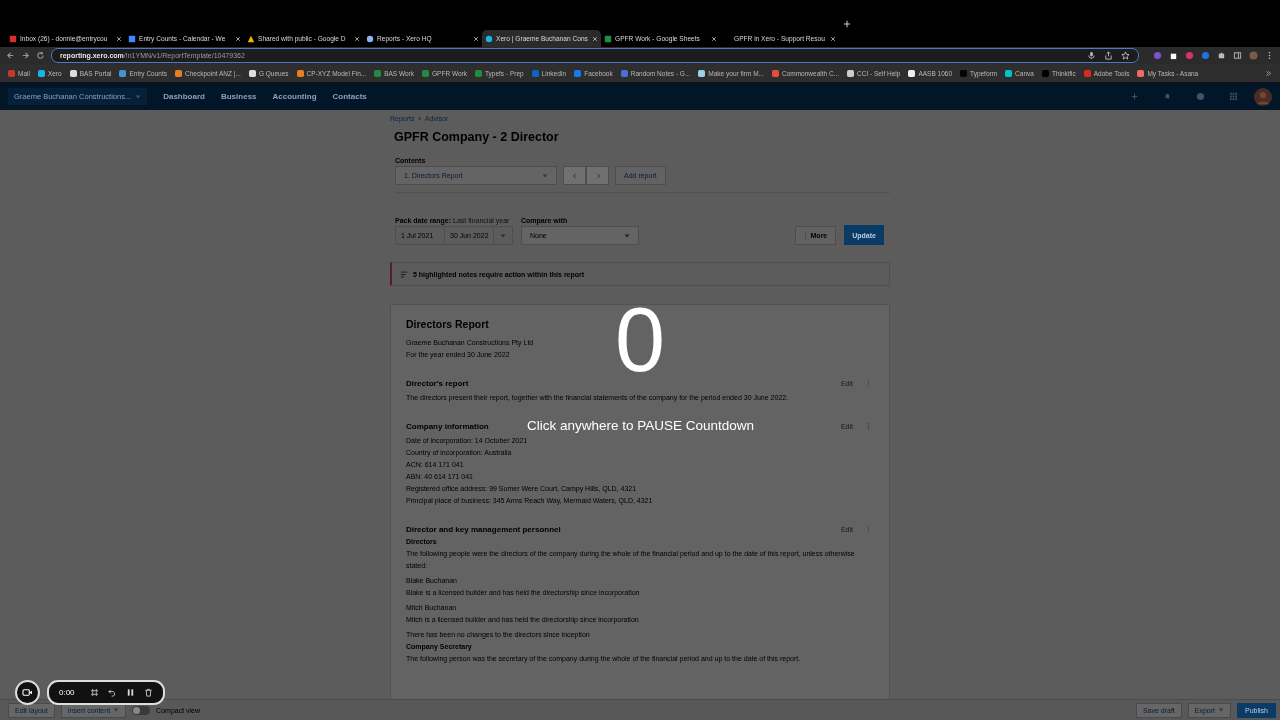 The width and height of the screenshot is (1280, 720). Describe the element at coordinates (94, 692) in the screenshot. I see `grid-icon` at that location.